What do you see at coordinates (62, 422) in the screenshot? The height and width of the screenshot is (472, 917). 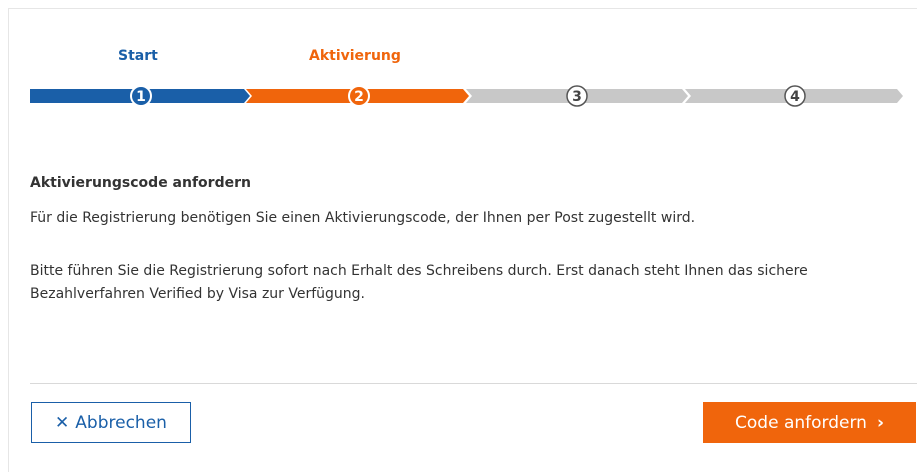 I see `close-icon: ✕` at bounding box center [62, 422].